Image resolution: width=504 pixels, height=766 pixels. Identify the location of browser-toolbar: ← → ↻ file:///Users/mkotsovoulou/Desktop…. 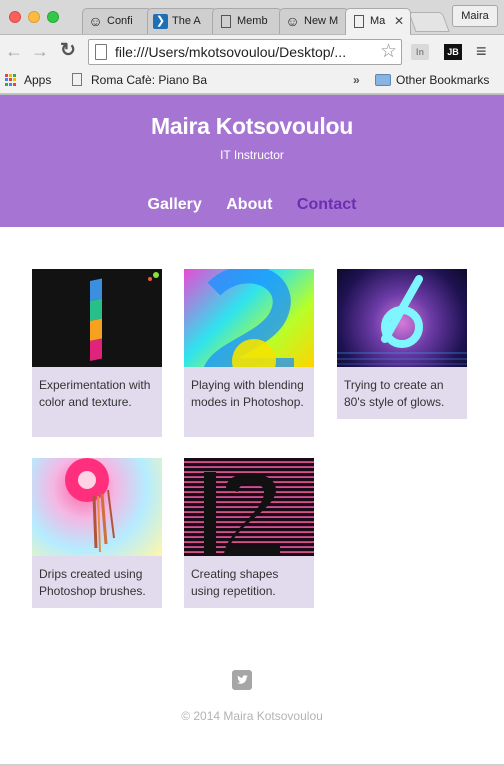
(252, 51).